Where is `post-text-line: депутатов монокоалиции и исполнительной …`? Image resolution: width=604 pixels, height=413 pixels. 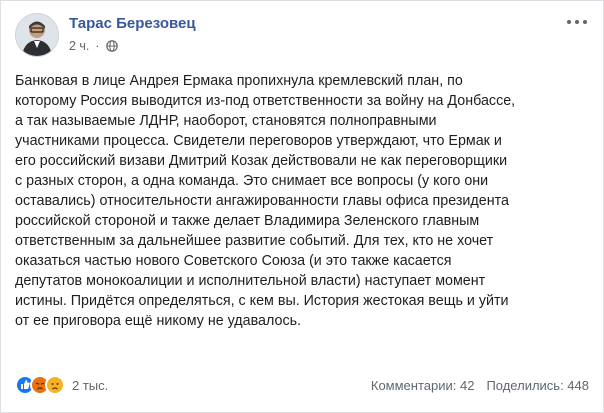 post-text-line: депутатов монокоалиции и исполнительной … is located at coordinates (250, 281).